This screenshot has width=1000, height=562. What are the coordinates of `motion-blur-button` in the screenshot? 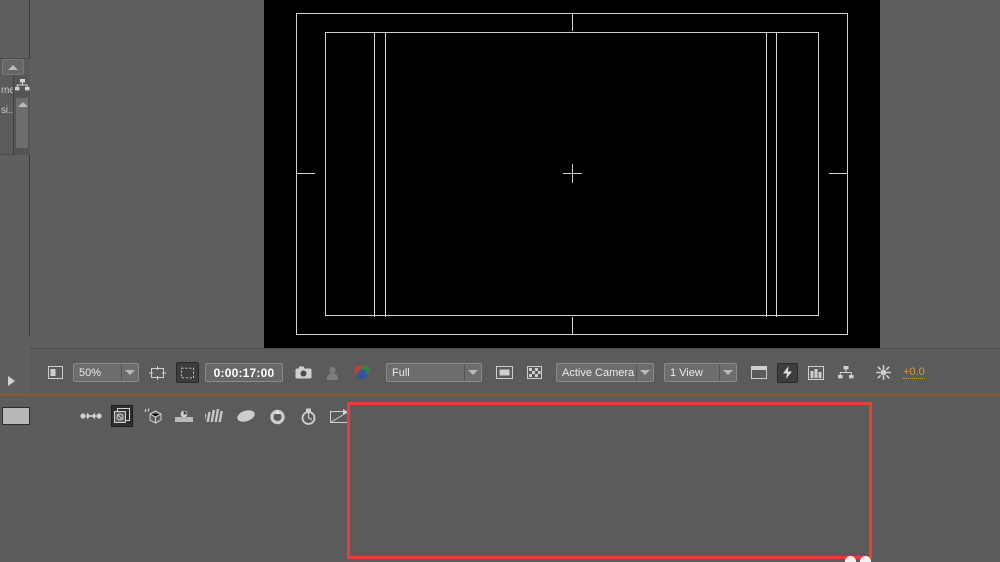 It's located at (153, 416).